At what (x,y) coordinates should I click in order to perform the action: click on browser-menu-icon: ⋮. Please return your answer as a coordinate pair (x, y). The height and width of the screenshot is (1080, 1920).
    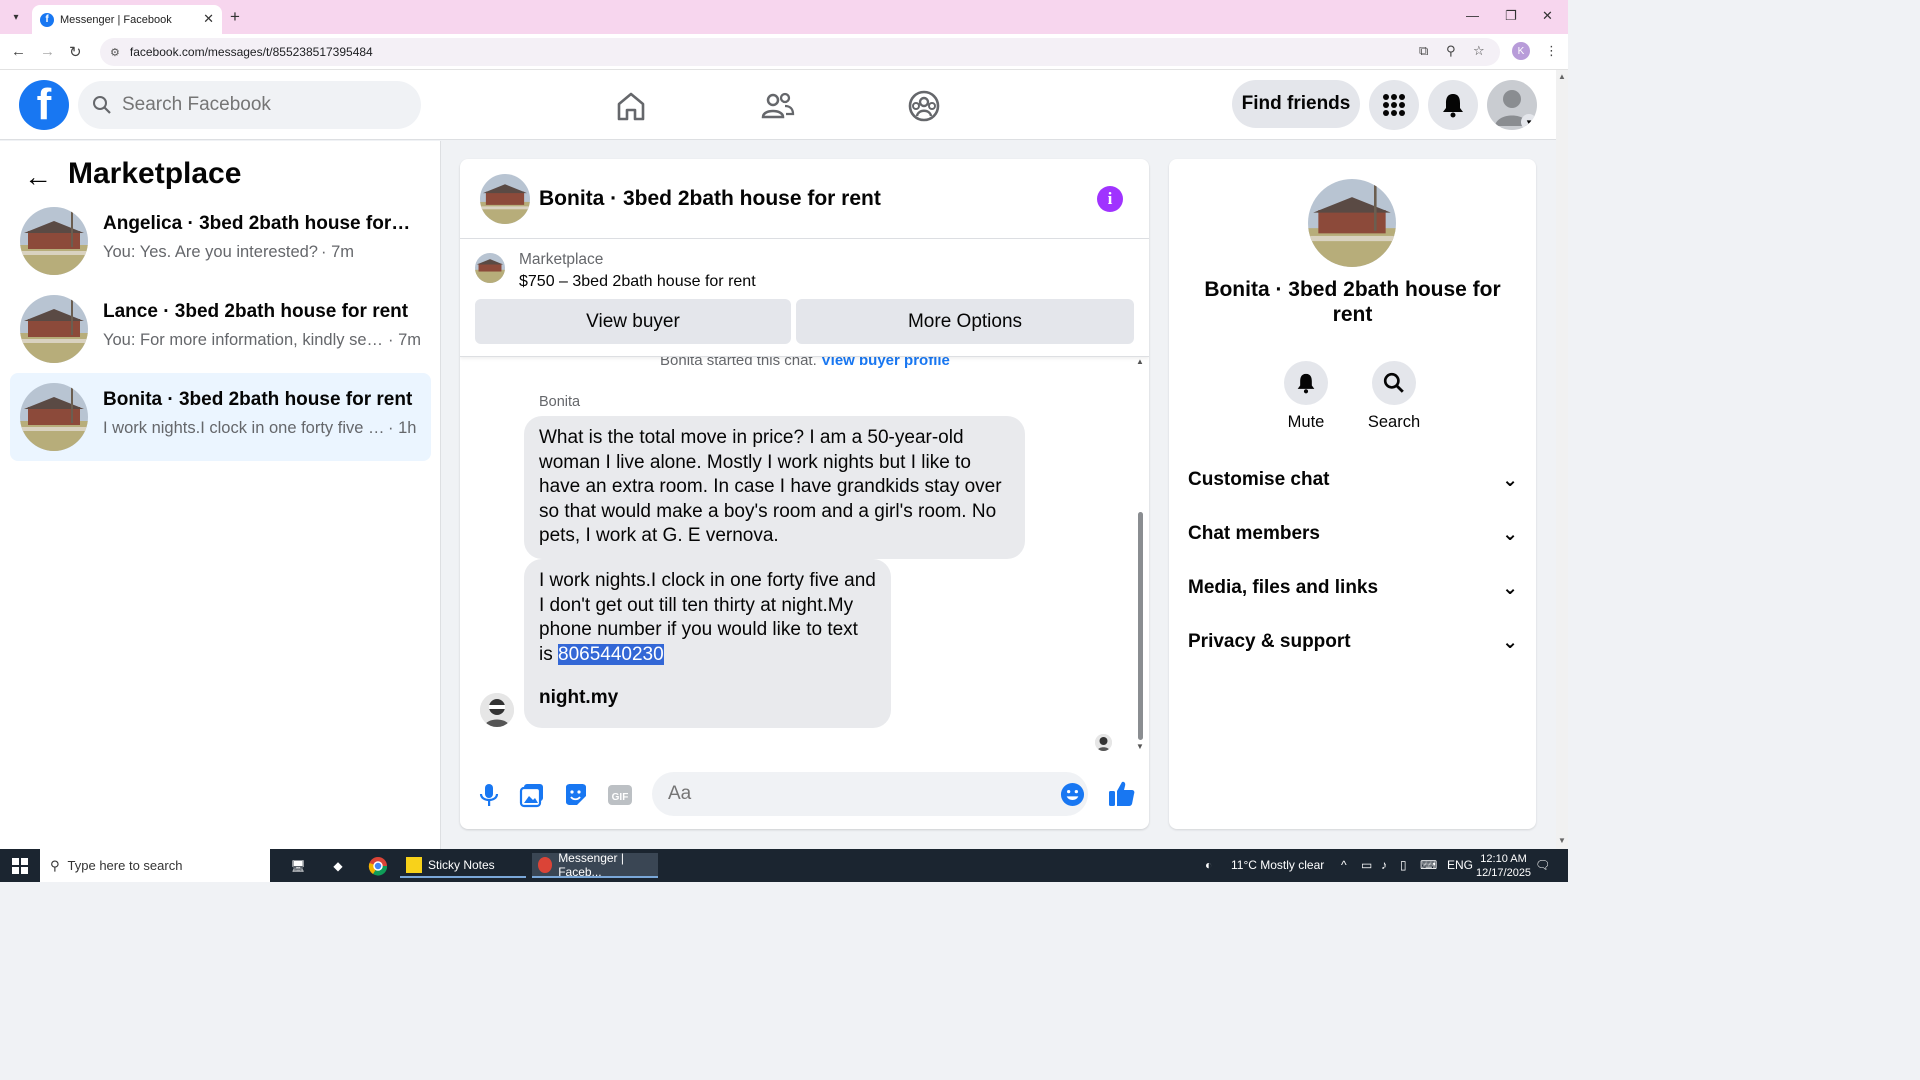
    Looking at the image, I should click on (1551, 51).